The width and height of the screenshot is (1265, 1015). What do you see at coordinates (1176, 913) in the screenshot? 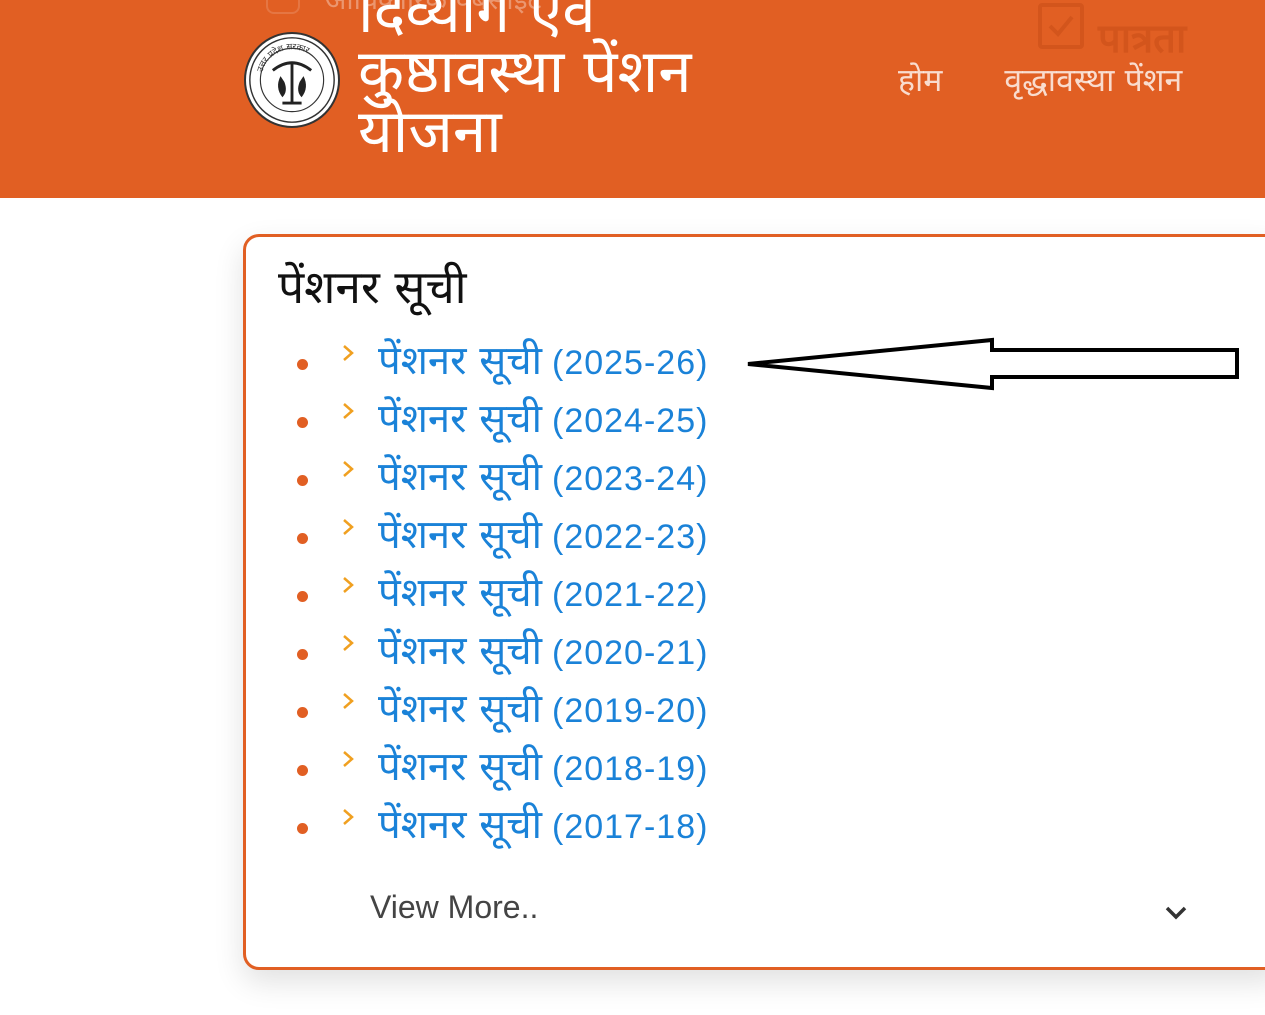
I see `chevron-down-icon` at bounding box center [1176, 913].